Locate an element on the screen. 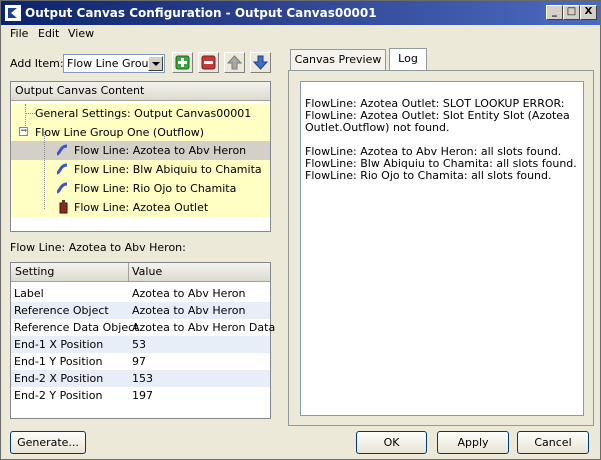 The height and width of the screenshot is (460, 601). table-row: End-2 X Position 153 is located at coordinates (140, 378).